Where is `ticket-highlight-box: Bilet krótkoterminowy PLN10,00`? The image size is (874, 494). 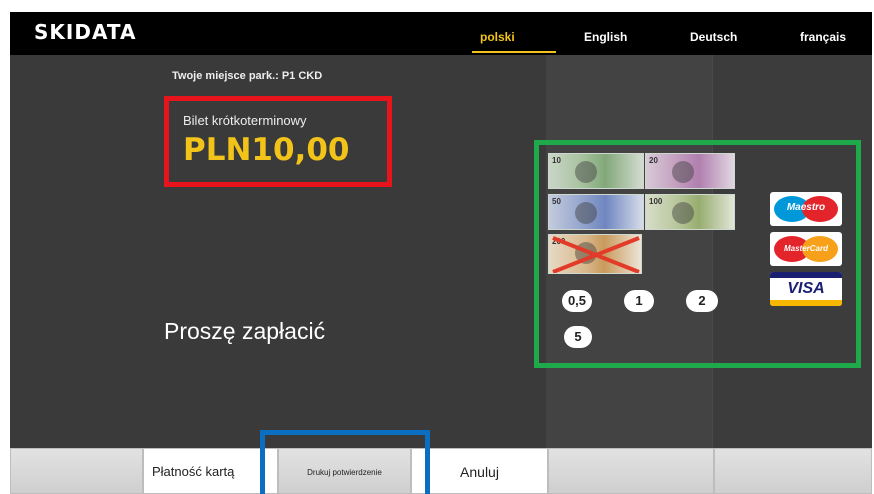 ticket-highlight-box: Bilet krótkoterminowy PLN10,00 is located at coordinates (278, 141).